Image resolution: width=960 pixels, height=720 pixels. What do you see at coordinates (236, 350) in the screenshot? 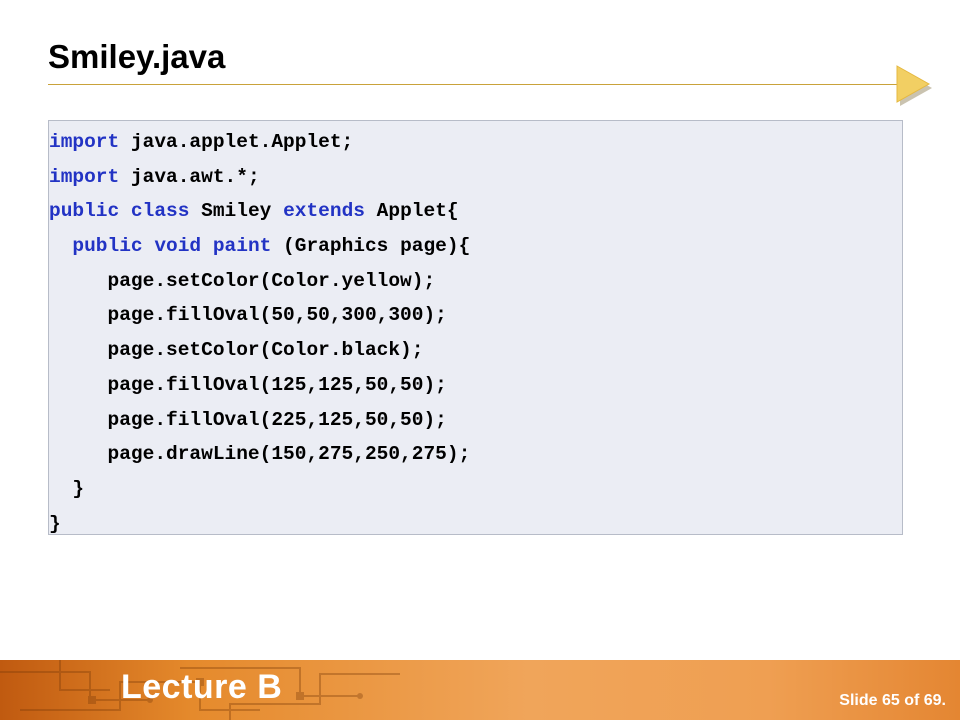
I see `code-text: page.setColor(Color.black);` at bounding box center [236, 350].